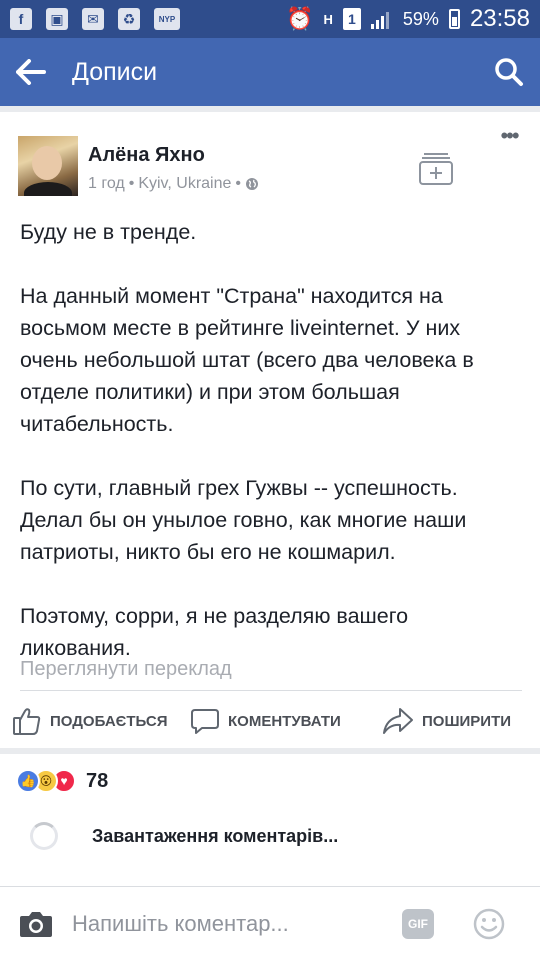 The height and width of the screenshot is (961, 540). Describe the element at coordinates (381, 19) in the screenshot. I see `signal-icon` at that location.